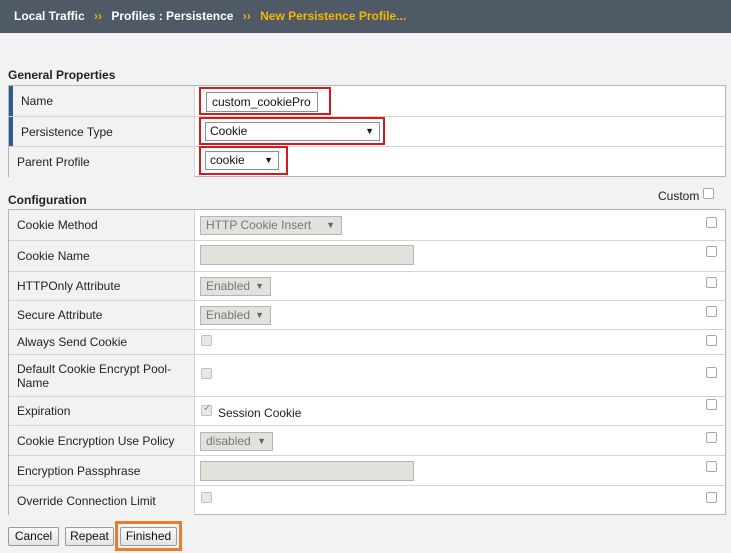  Describe the element at coordinates (102, 411) in the screenshot. I see `expiration-label: Expiration` at that location.